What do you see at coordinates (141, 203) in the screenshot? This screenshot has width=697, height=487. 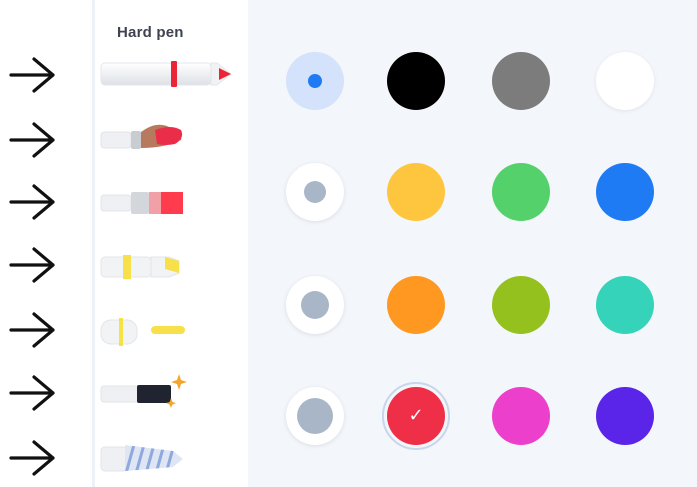 I see `flat-brush-icon` at bounding box center [141, 203].